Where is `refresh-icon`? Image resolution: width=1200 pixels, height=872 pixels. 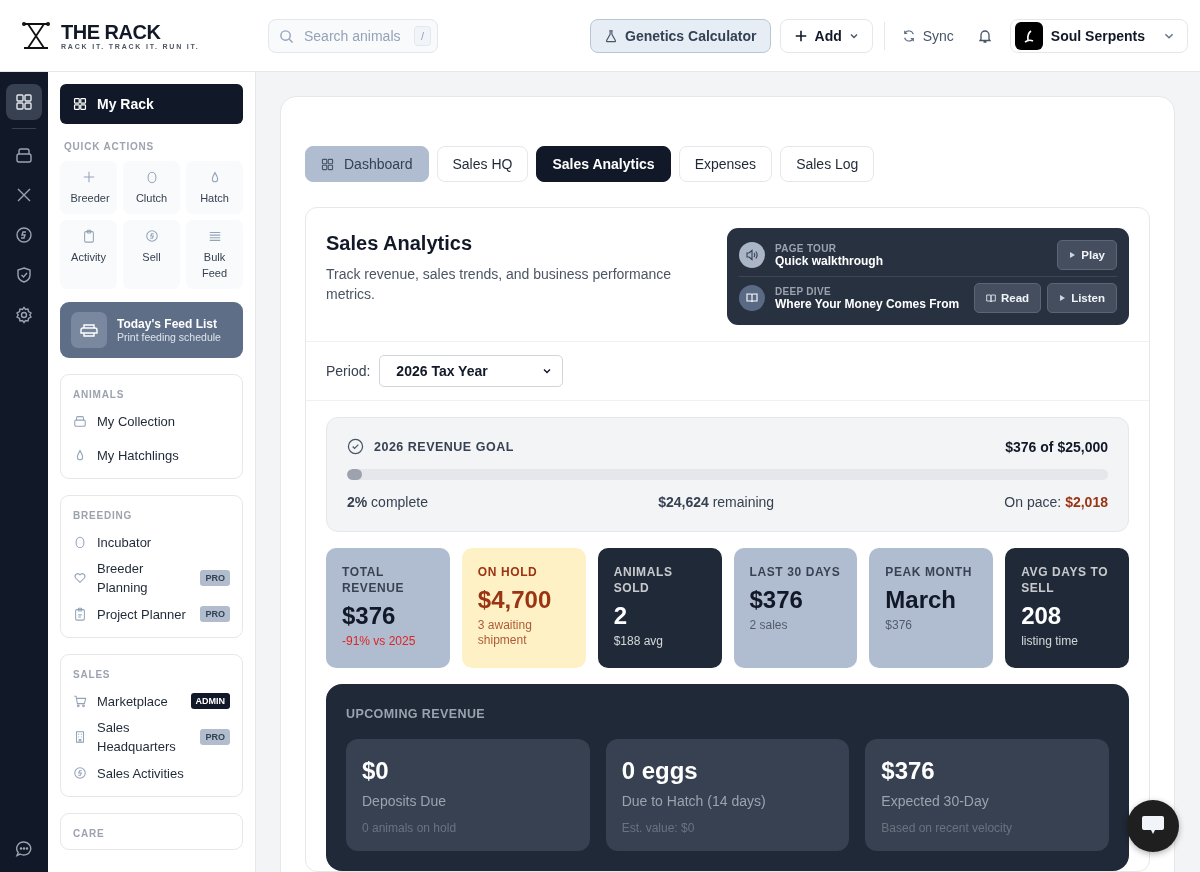 refresh-icon is located at coordinates (908, 35).